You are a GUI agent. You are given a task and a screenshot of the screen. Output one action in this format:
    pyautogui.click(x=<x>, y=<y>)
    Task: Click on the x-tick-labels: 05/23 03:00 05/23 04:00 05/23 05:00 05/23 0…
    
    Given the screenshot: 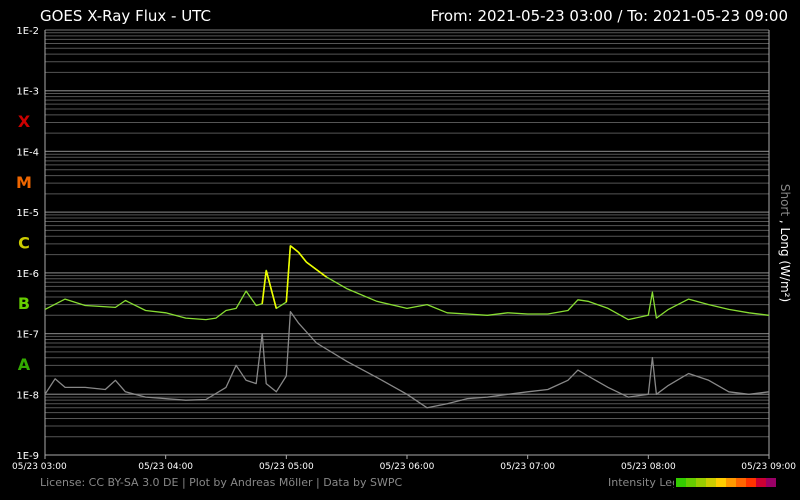 What is the action you would take?
    pyautogui.click(x=404, y=463)
    